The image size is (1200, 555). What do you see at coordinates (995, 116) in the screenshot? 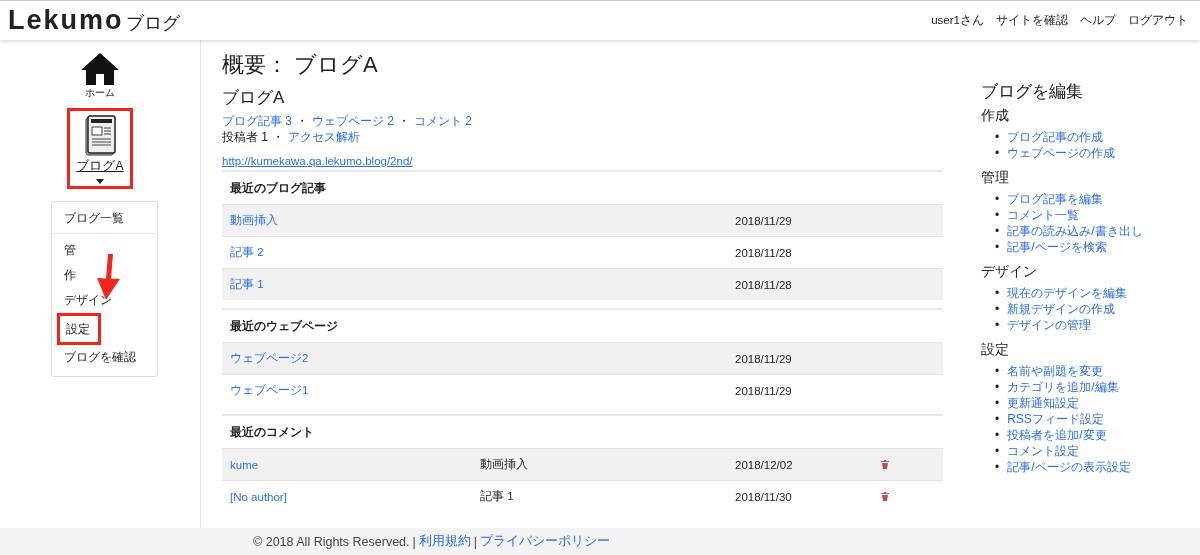
I see `group-title: 作成` at bounding box center [995, 116].